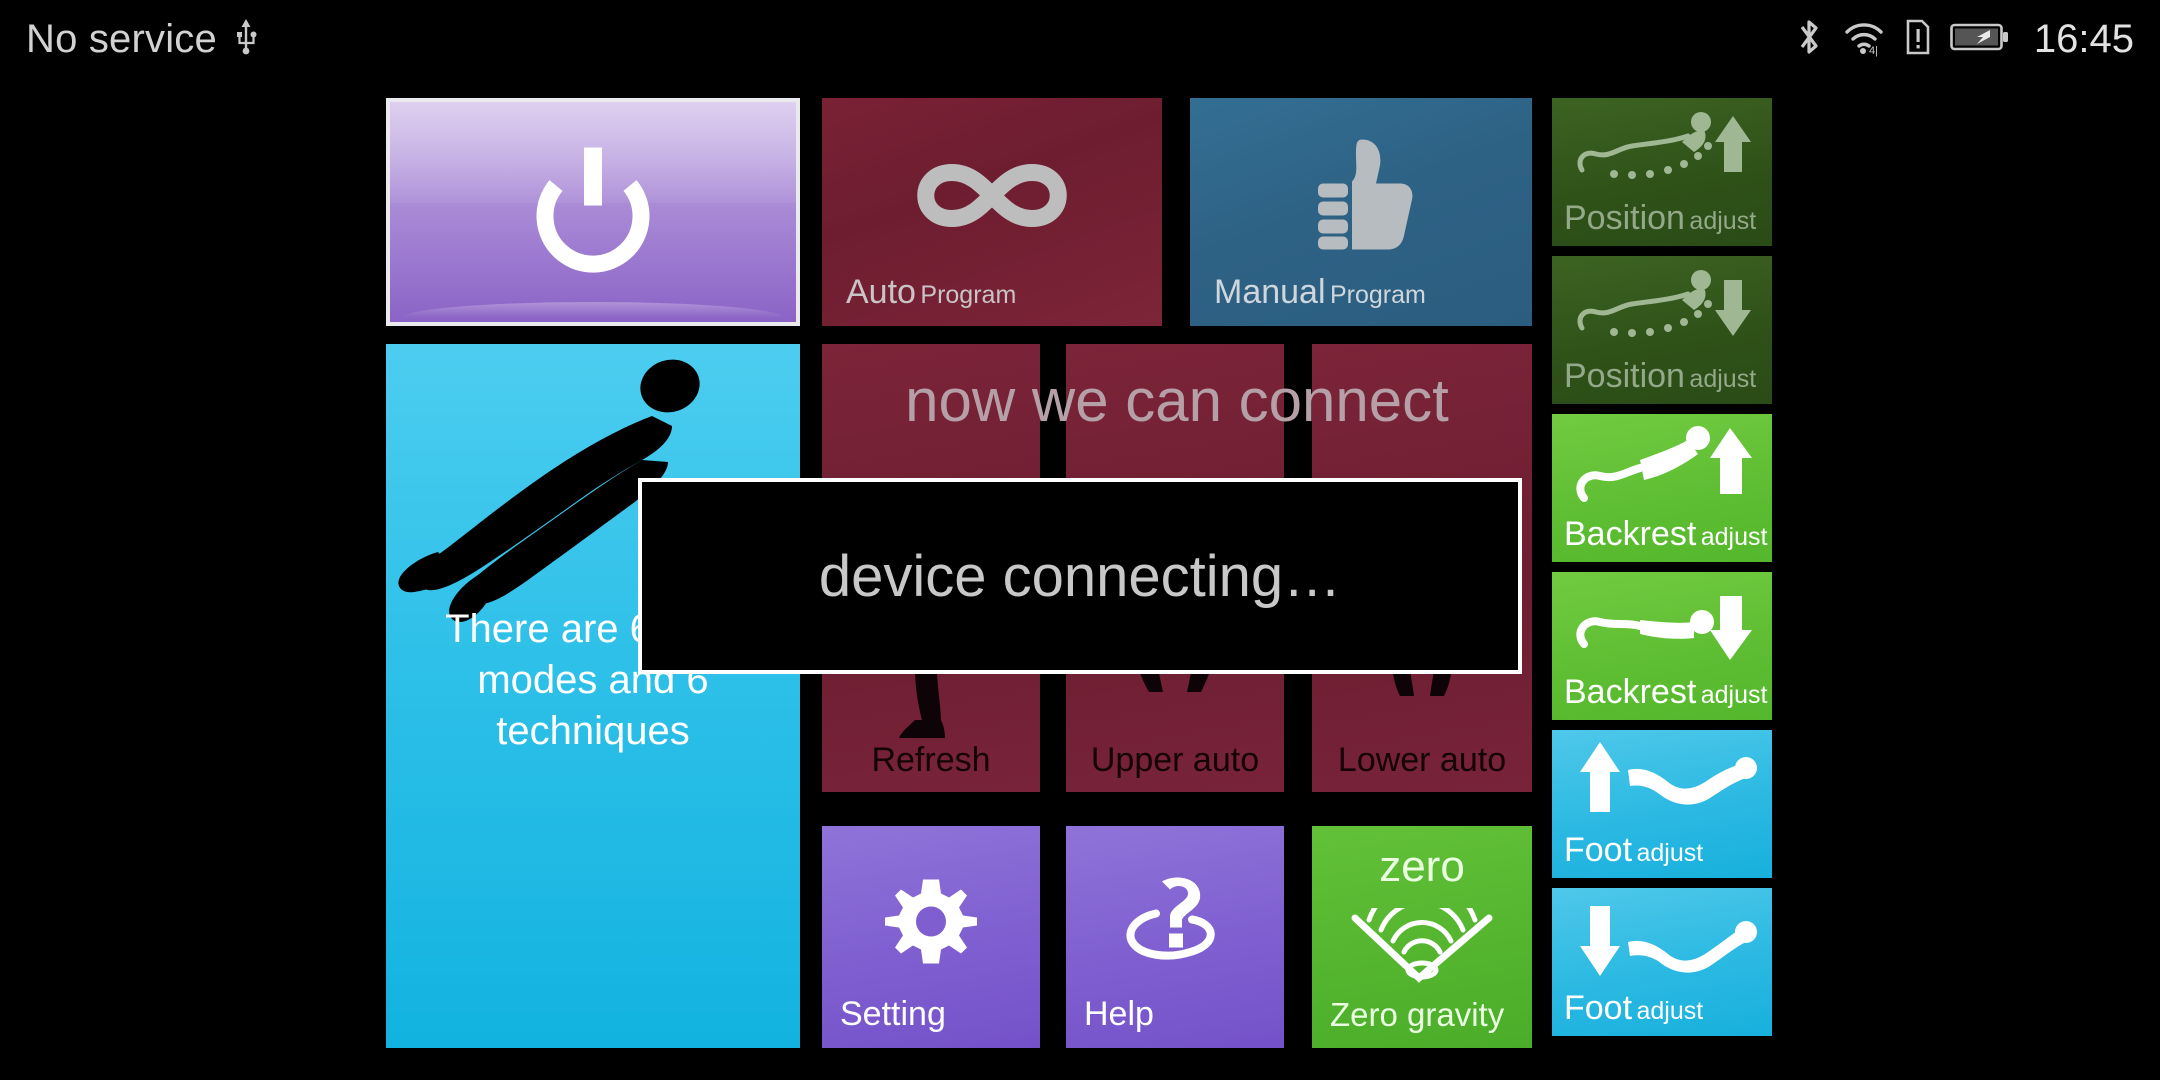 The height and width of the screenshot is (1080, 2160). What do you see at coordinates (1361, 198) in the screenshot?
I see `thumbs-up-icon` at bounding box center [1361, 198].